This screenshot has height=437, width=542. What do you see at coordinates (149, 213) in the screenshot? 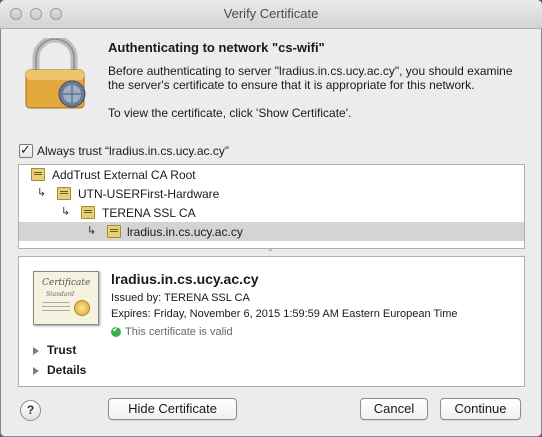
I see `chain-item-label: TERENA SSL CA` at bounding box center [149, 213].